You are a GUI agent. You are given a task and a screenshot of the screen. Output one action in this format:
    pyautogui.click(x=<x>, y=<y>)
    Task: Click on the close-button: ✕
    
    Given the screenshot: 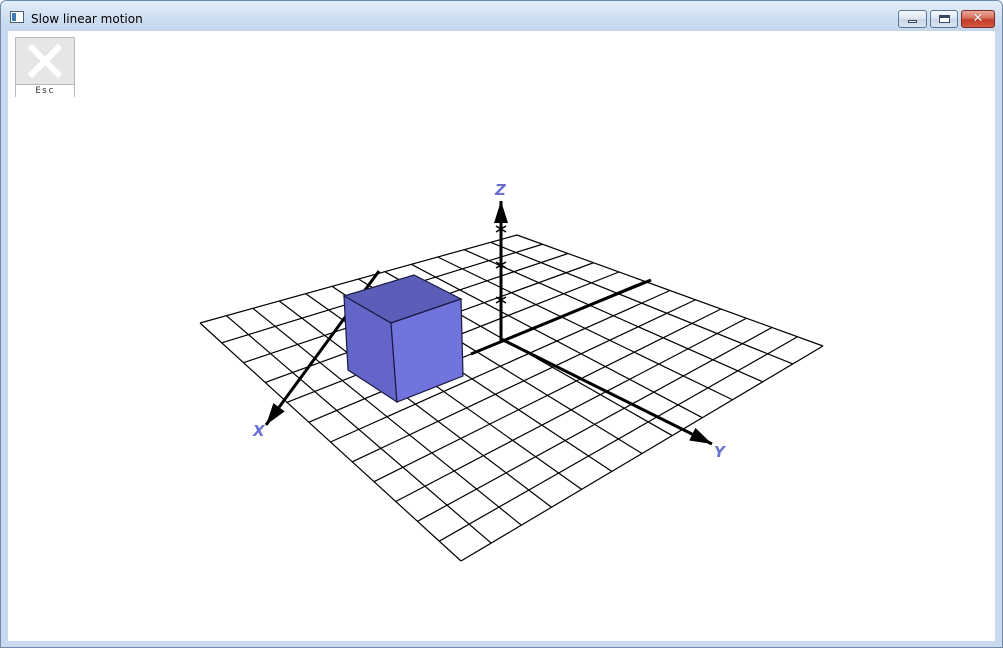 What is the action you would take?
    pyautogui.click(x=978, y=19)
    